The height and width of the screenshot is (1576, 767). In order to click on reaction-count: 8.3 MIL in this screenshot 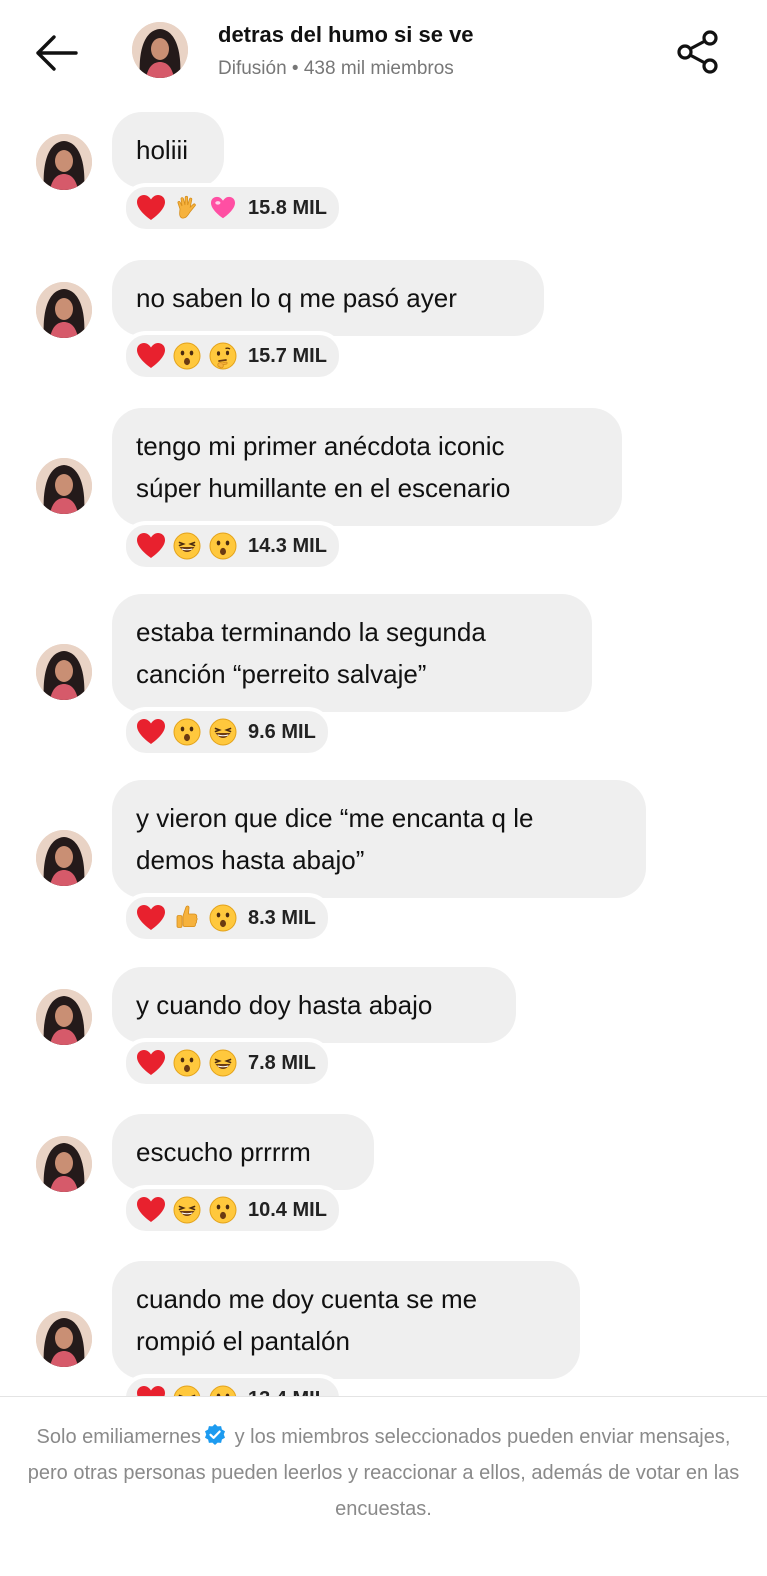, I will do `click(282, 917)`.